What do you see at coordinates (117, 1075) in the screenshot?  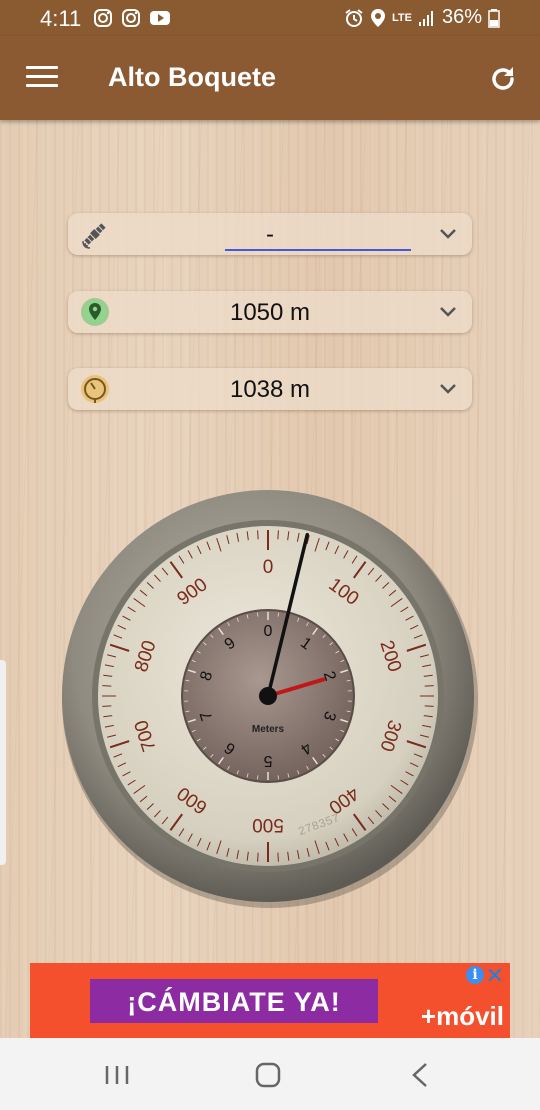 I see `recent-apps-icon` at bounding box center [117, 1075].